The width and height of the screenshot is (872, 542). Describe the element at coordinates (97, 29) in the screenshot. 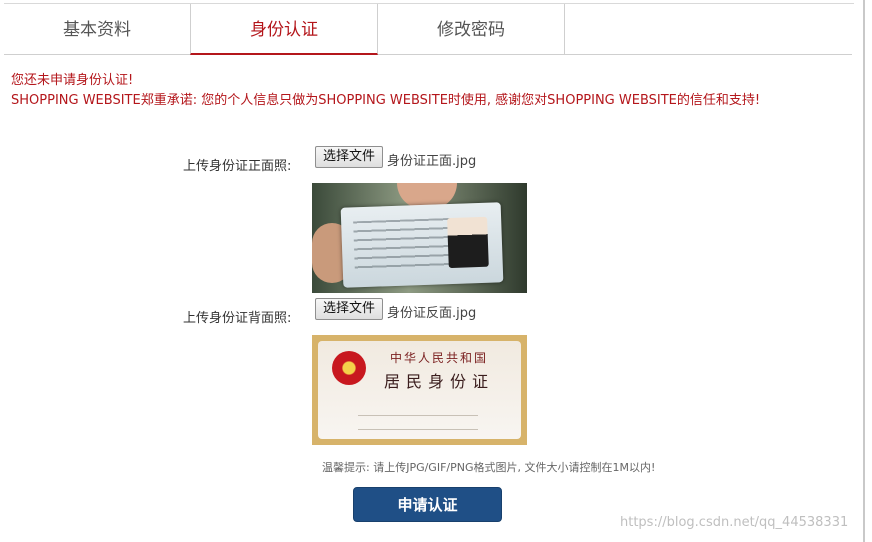

I see `tab-basic-info: 基本资料` at that location.